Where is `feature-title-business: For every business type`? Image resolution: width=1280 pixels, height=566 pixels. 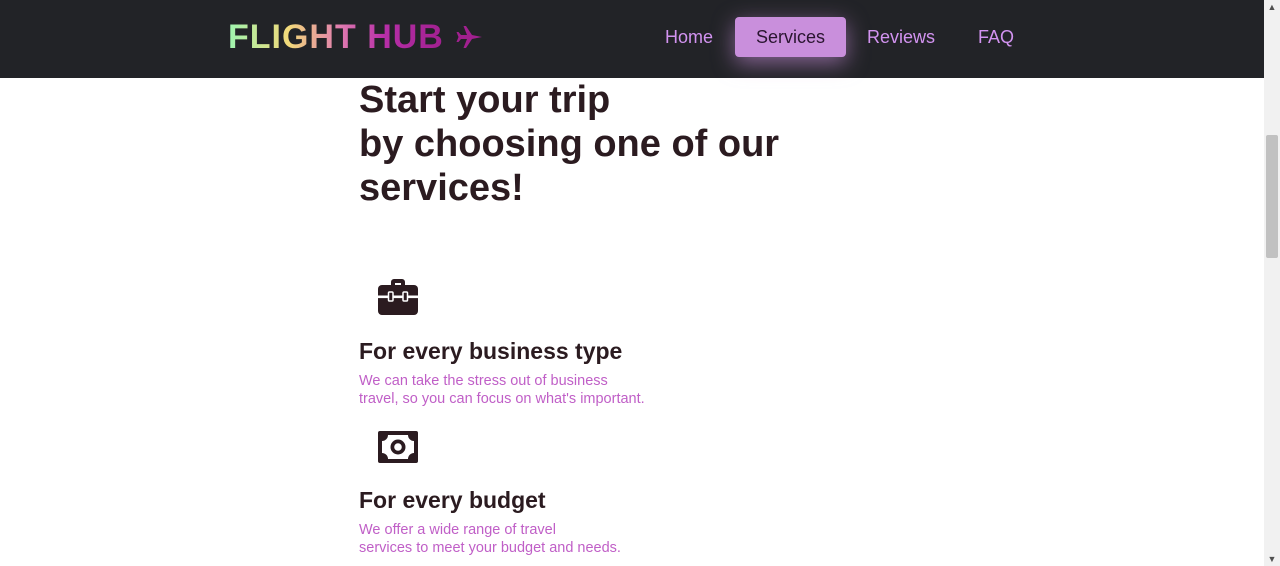 feature-title-business: For every business type is located at coordinates (491, 351).